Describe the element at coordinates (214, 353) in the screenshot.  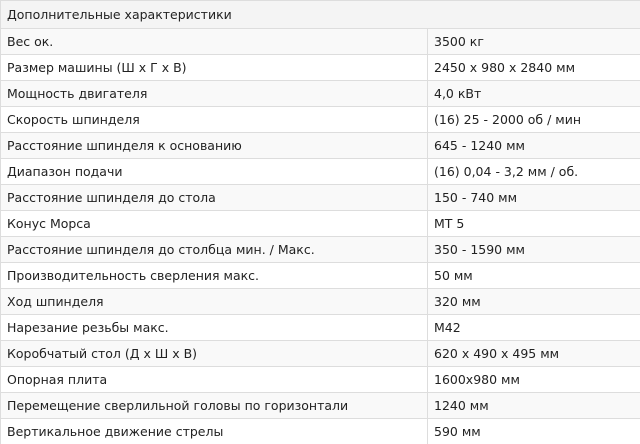
I see `spec-name-cell: Коробчатый стол (Д х Ш х В)` at that location.